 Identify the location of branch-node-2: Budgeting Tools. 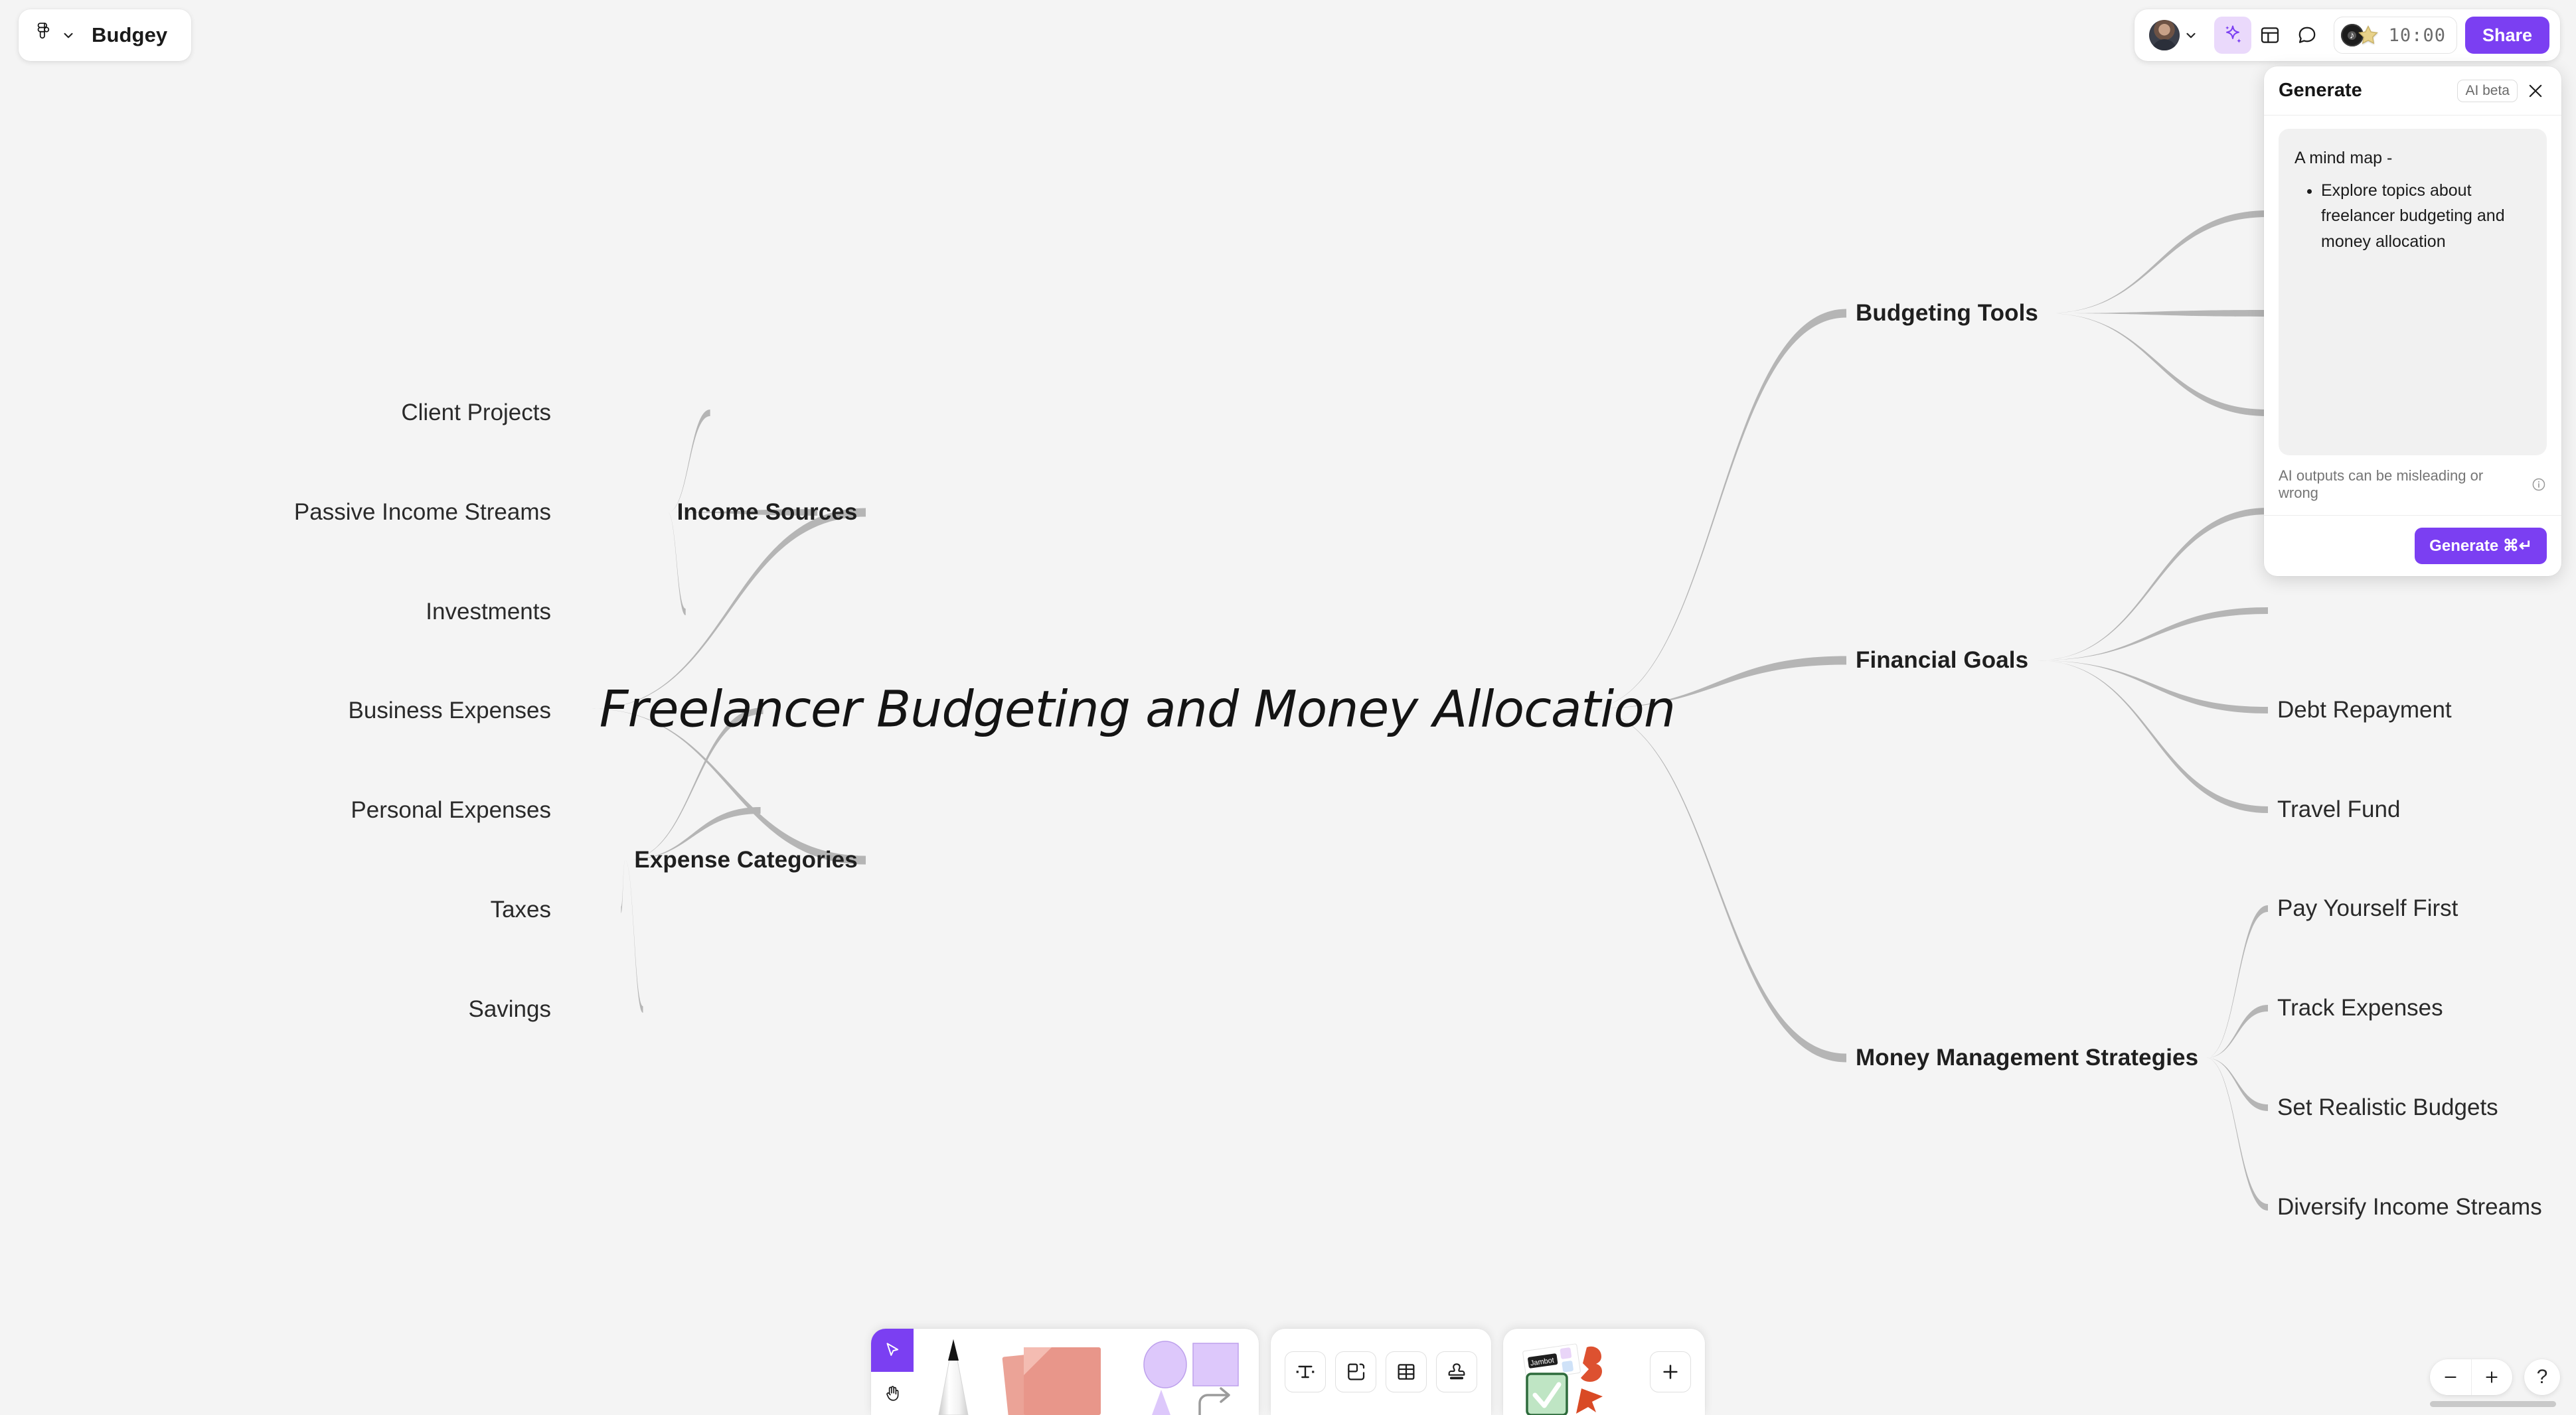
(1947, 313).